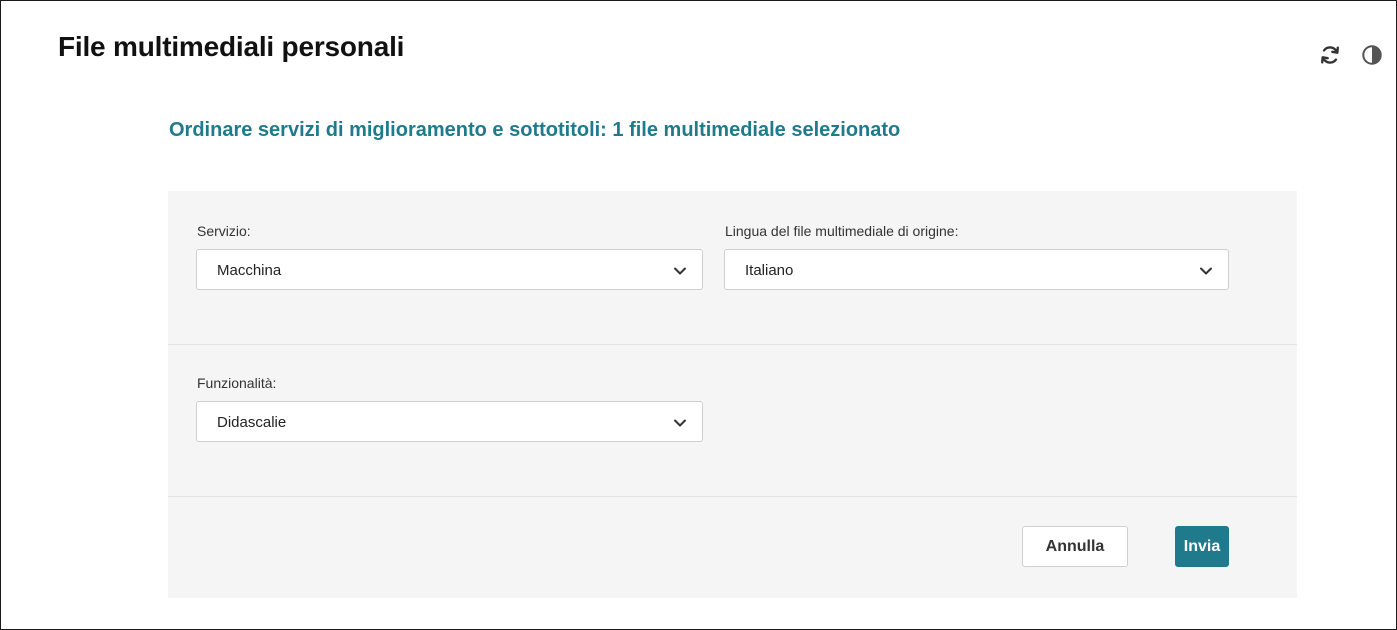  I want to click on submit-button: Invia, so click(1202, 546).